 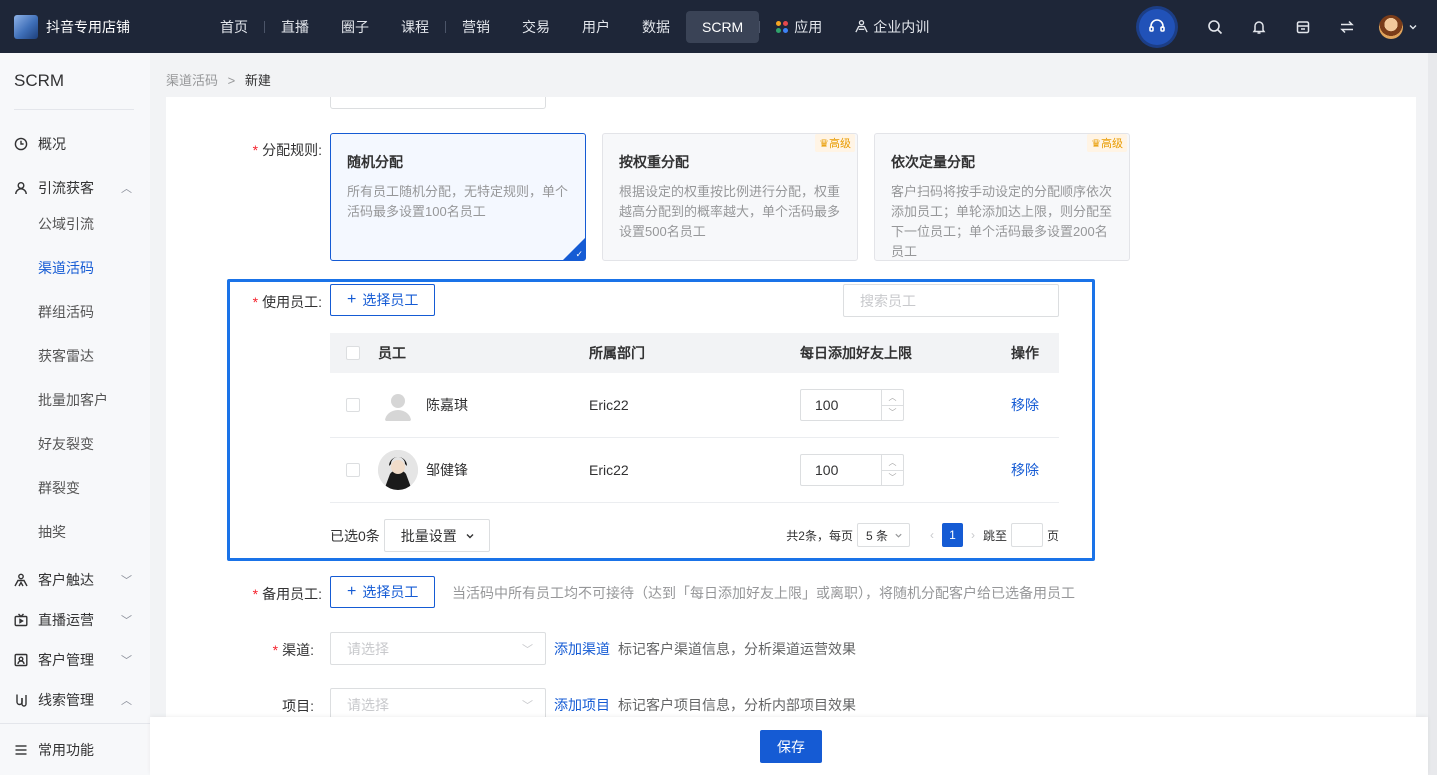 What do you see at coordinates (579, 254) in the screenshot?
I see `check-icon: ✓` at bounding box center [579, 254].